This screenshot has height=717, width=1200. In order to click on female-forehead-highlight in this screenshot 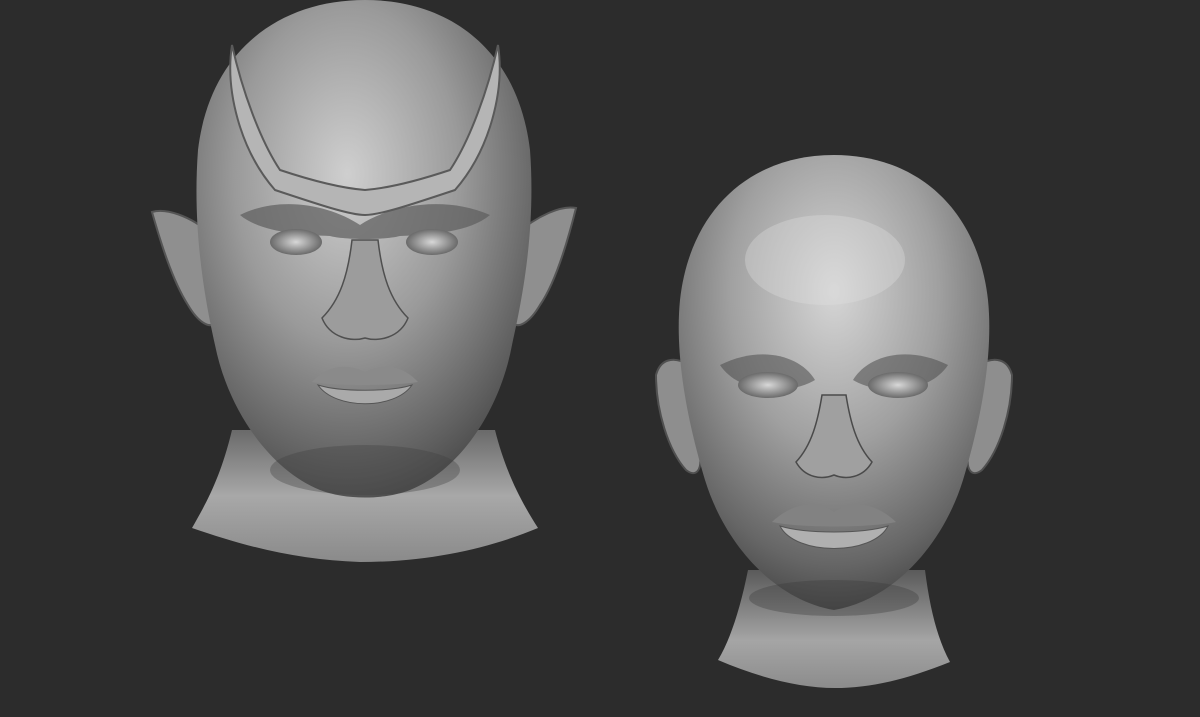, I will do `click(825, 260)`.